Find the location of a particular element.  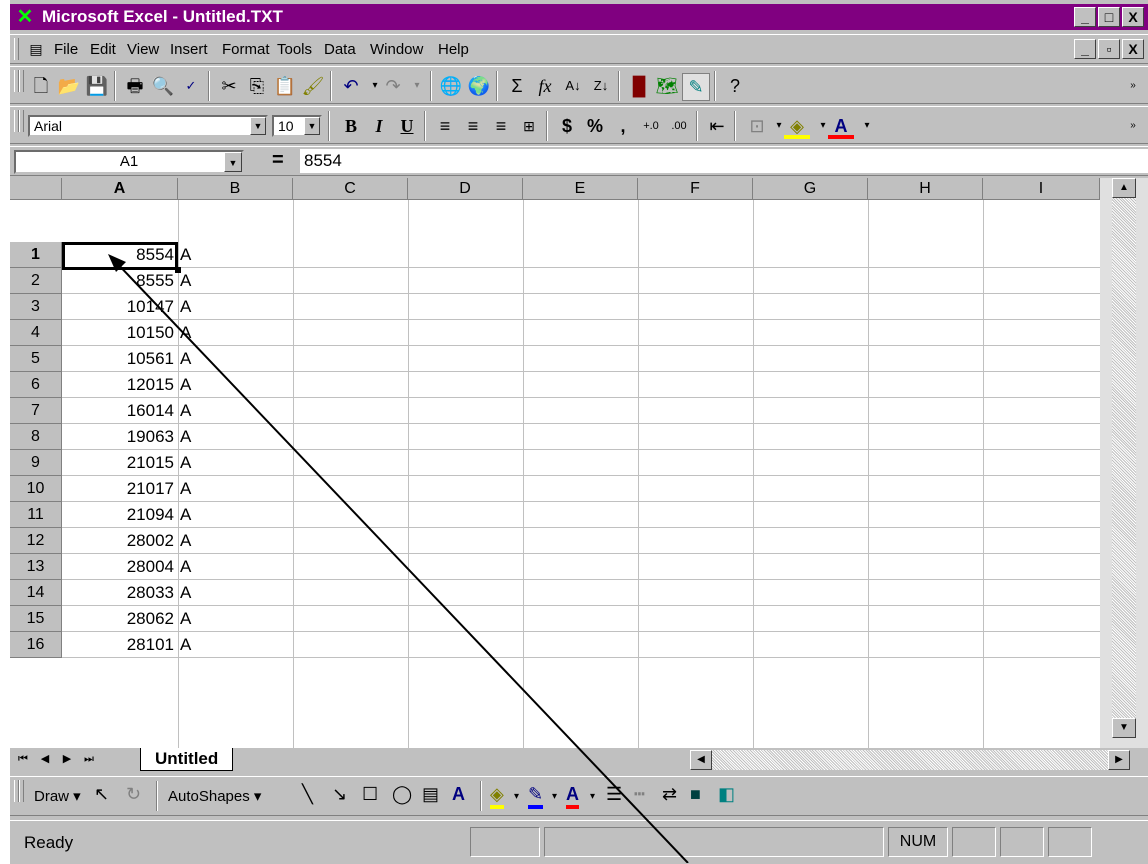

first-sheet-icon: ⏮ is located at coordinates (23, 759).